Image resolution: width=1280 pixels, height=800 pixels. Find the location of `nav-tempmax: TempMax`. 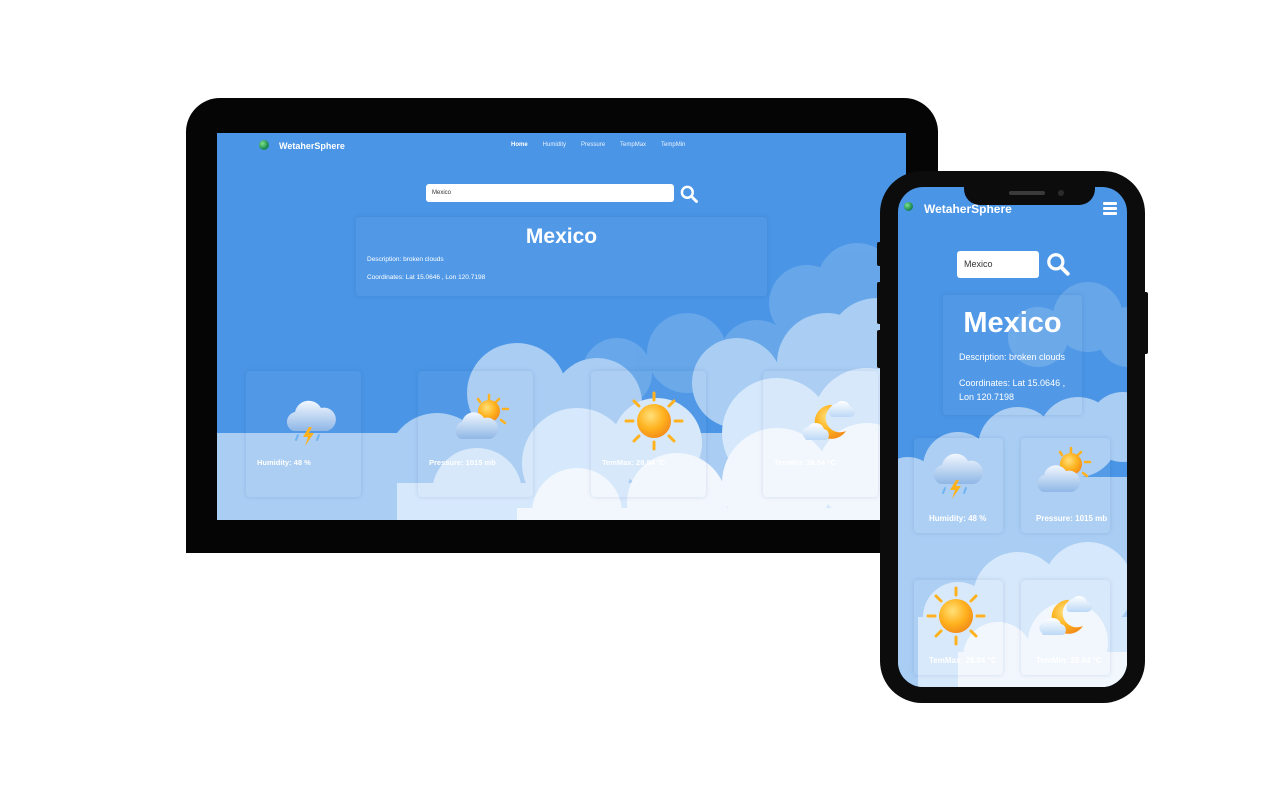

nav-tempmax: TempMax is located at coordinates (633, 145).